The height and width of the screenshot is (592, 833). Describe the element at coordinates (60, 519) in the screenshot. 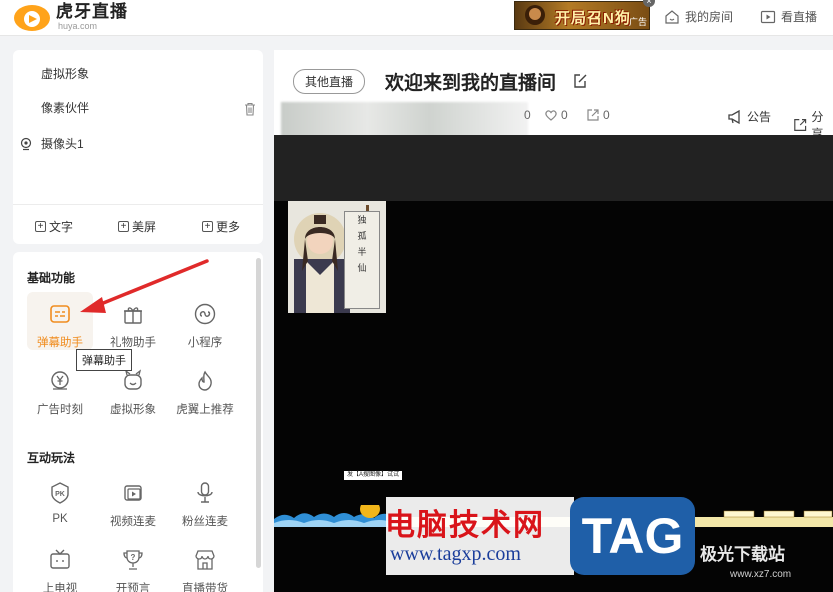

I see `pk-label: PK` at that location.